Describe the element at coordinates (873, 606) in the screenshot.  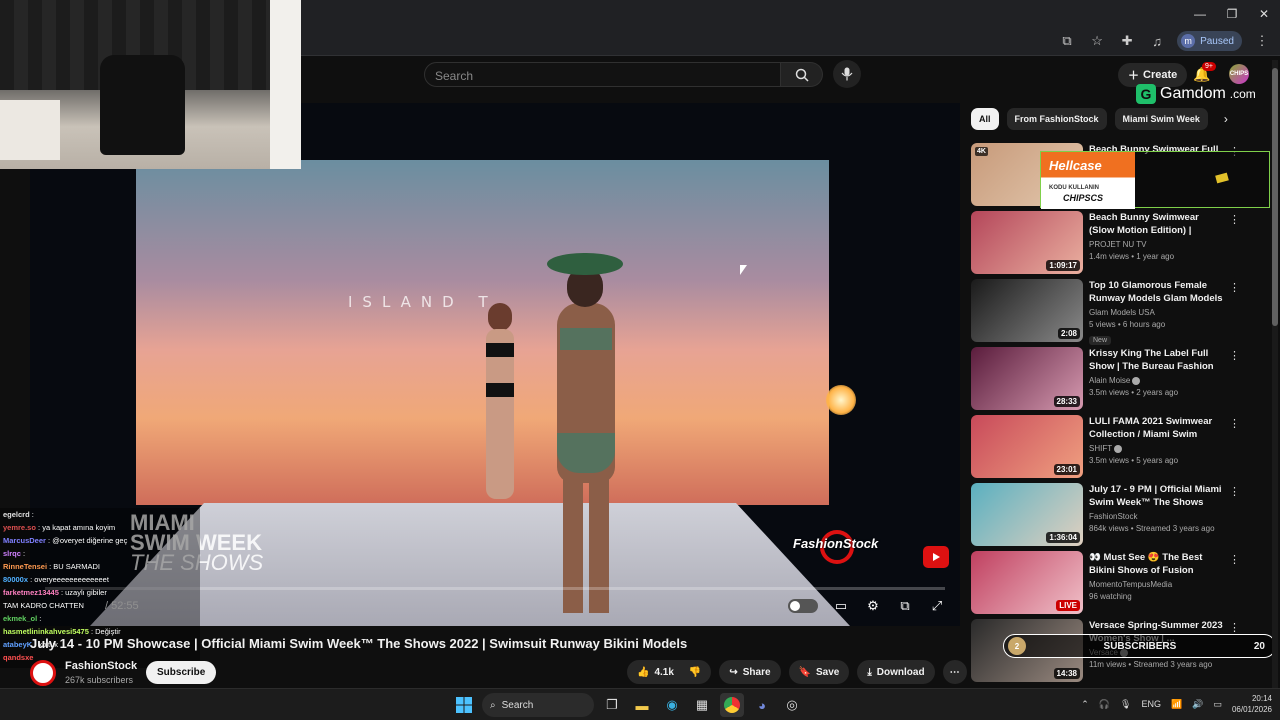
I see `settings-gear-icon: ⚙` at that location.